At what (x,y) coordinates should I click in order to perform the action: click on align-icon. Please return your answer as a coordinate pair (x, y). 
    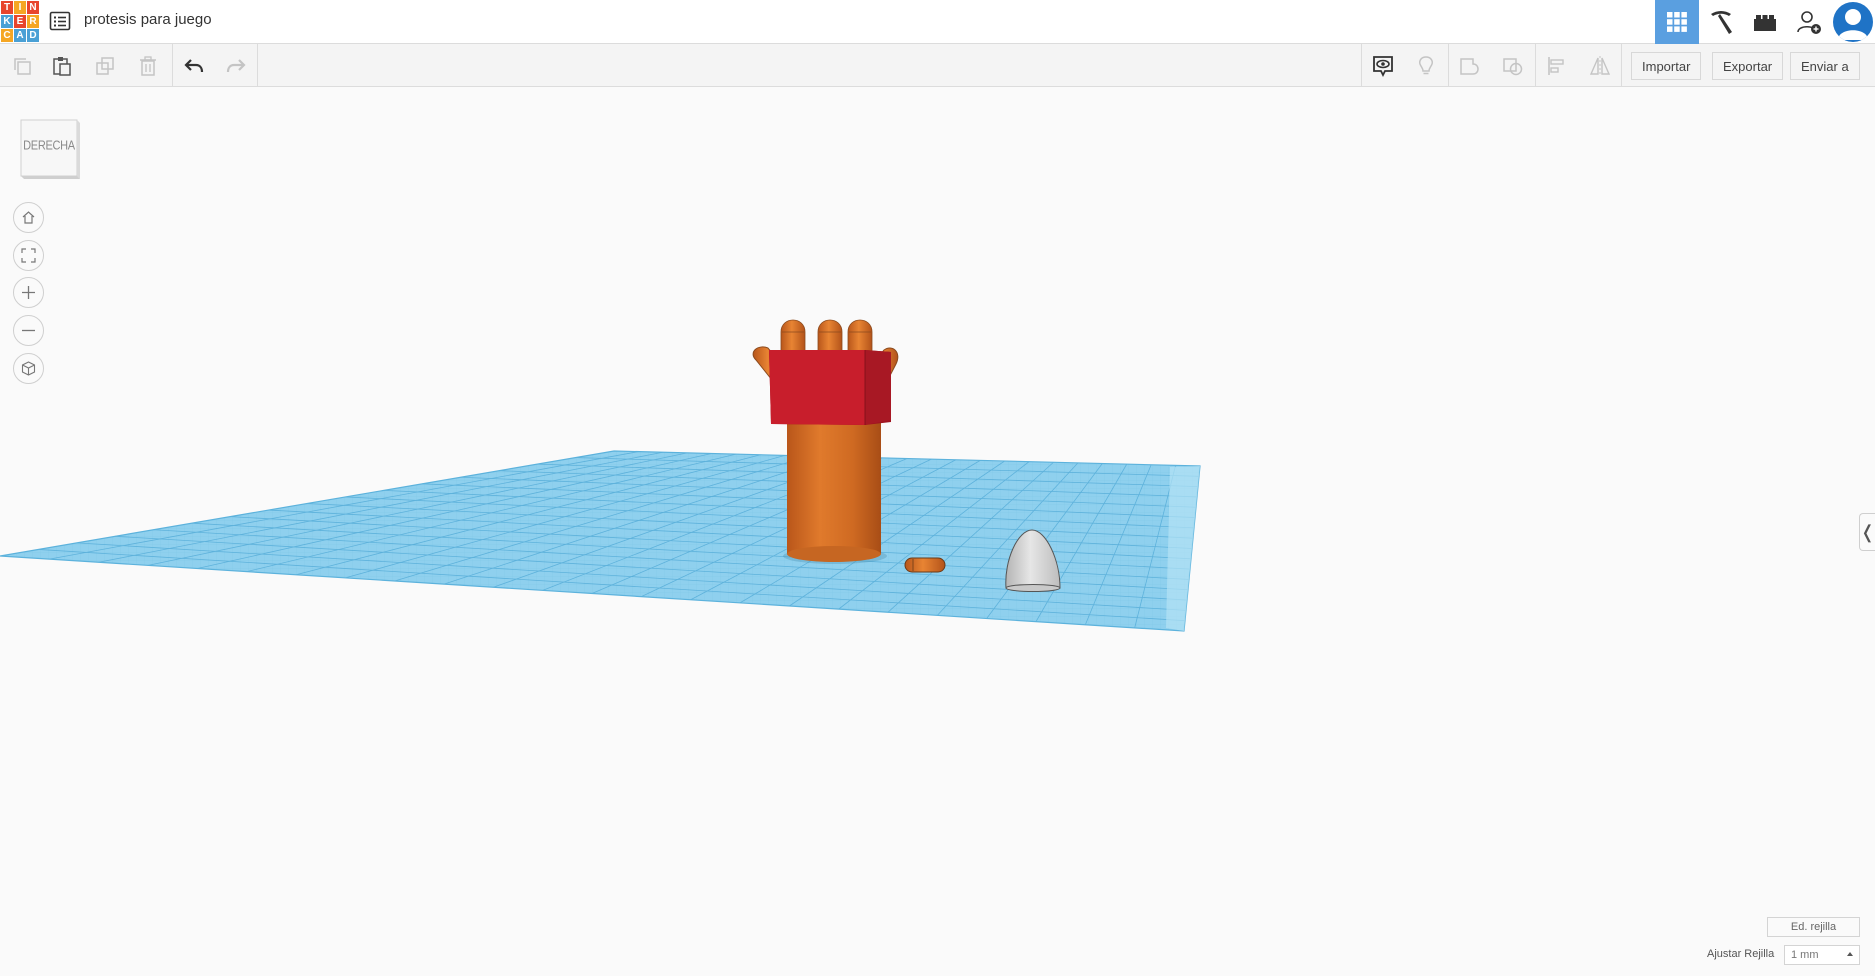
    Looking at the image, I should click on (1555, 65).